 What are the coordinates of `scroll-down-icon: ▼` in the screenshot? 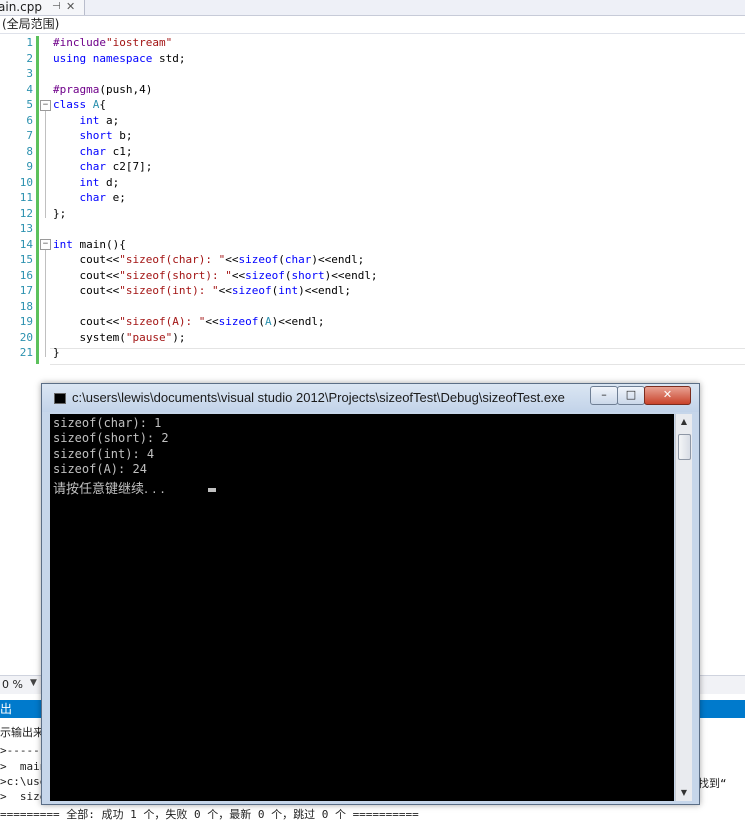 It's located at (684, 793).